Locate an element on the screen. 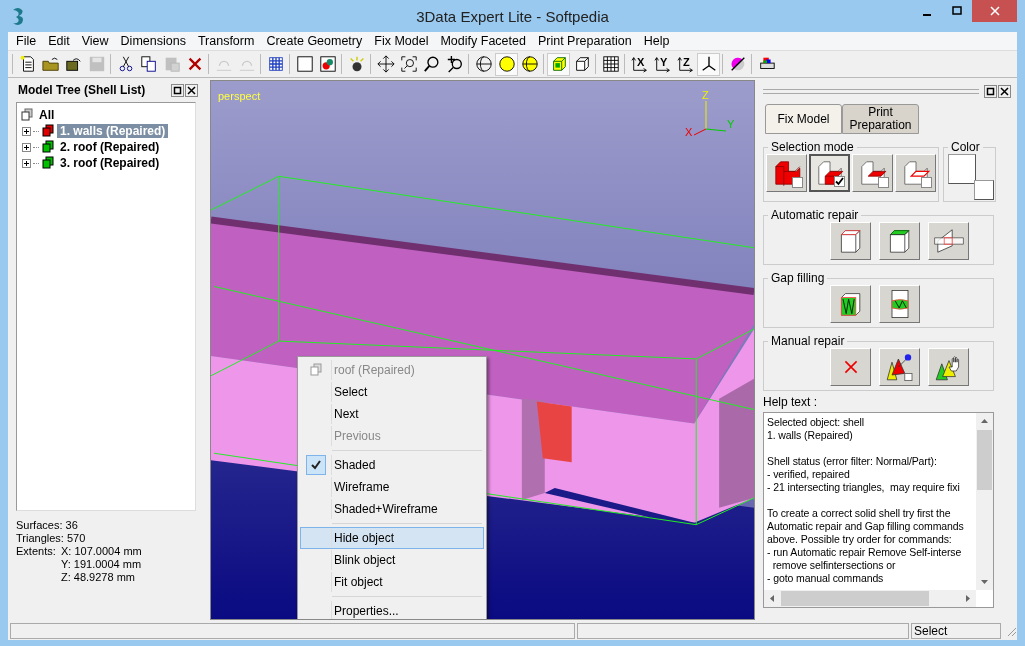 This screenshot has width=1025, height=646. color-dots-icon is located at coordinates (327, 64).